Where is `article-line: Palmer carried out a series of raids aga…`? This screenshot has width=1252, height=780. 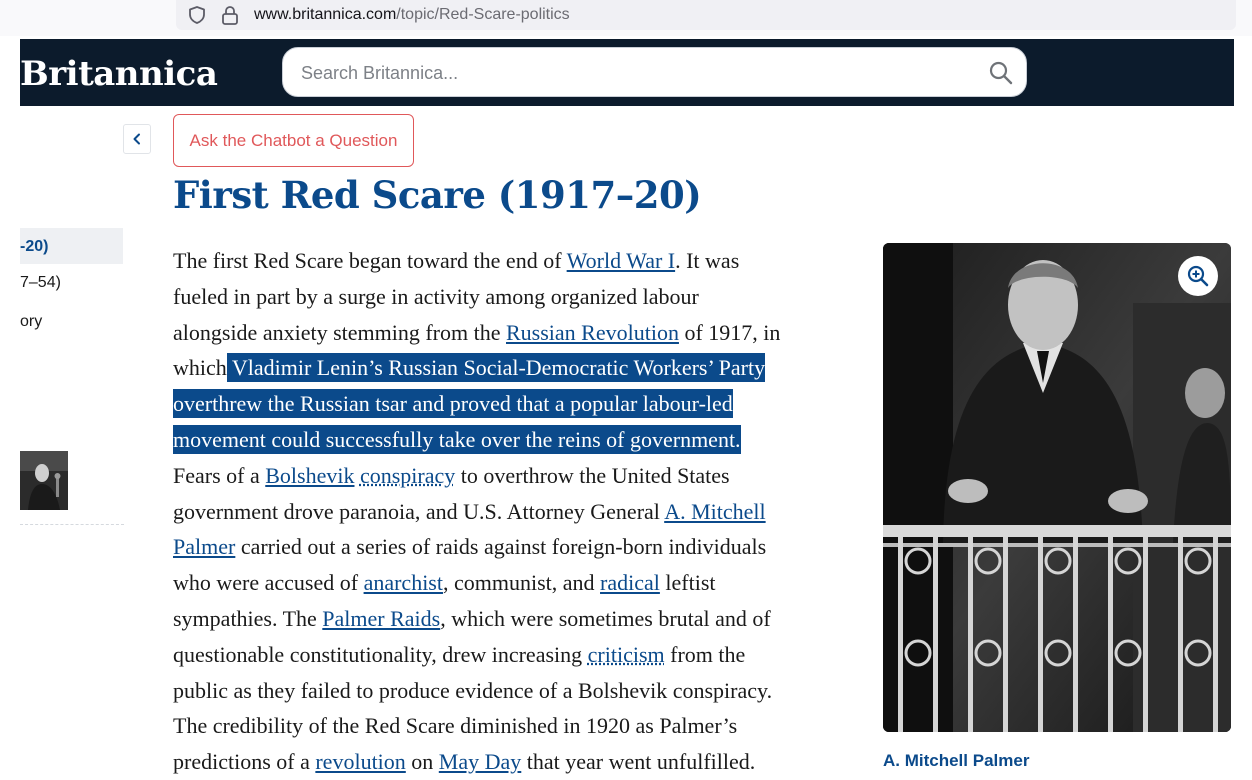 article-line: Palmer carried out a series of raids aga… is located at coordinates (470, 547).